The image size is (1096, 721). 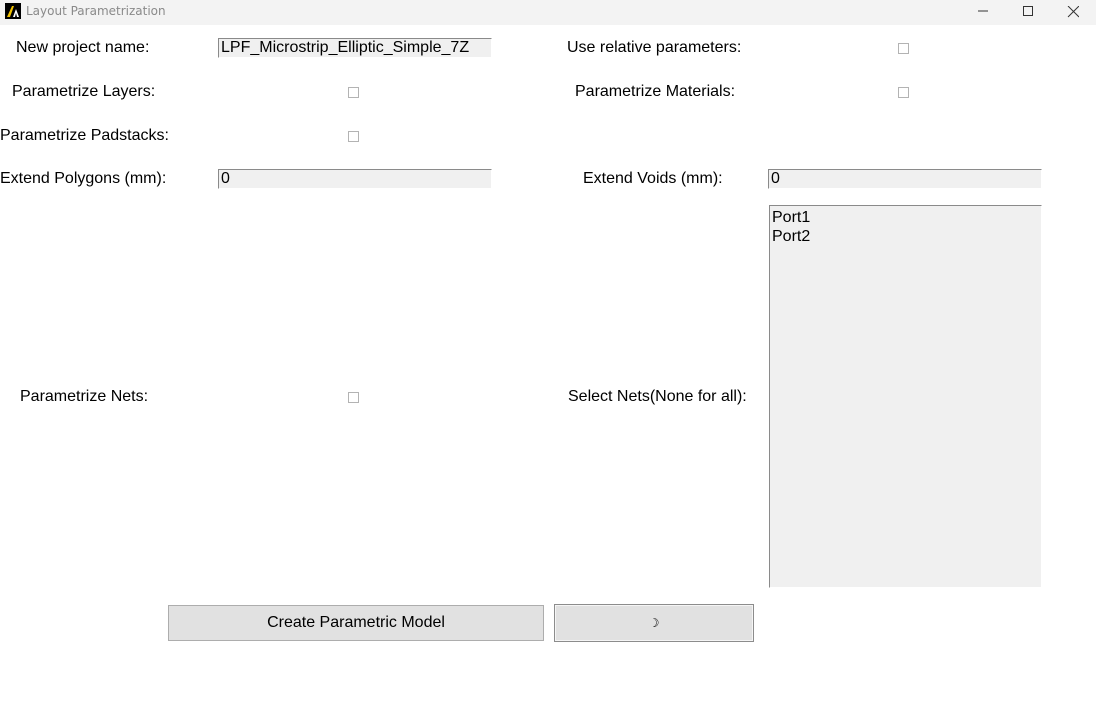 I want to click on extend-polygons-input: 0, so click(x=355, y=179).